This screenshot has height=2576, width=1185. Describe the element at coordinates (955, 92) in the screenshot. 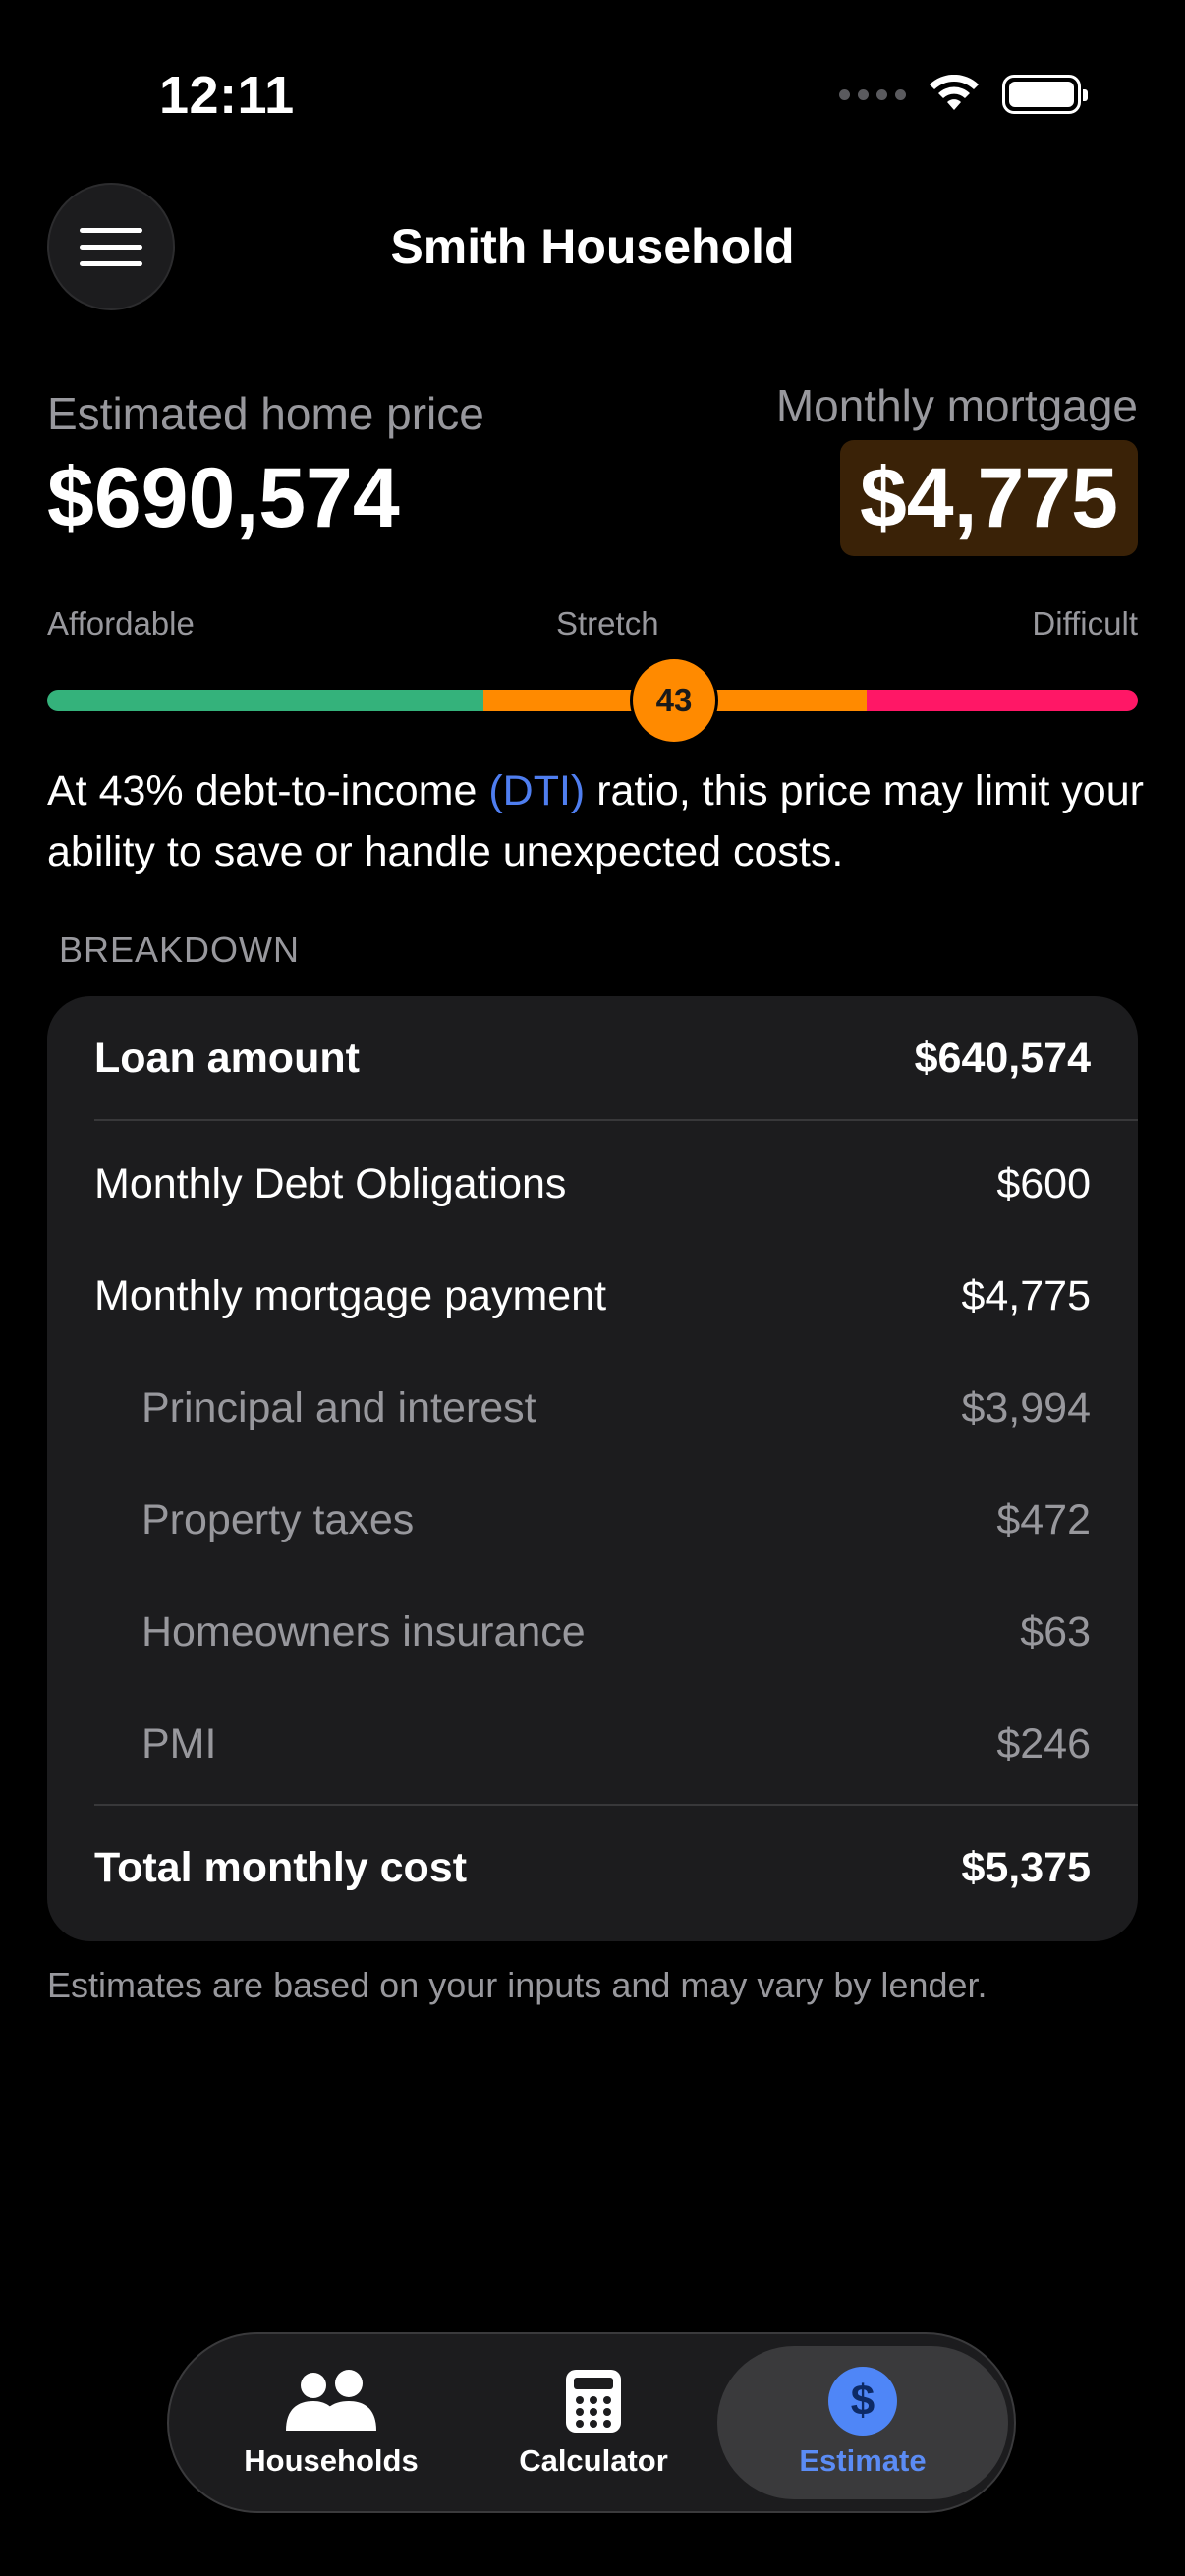

I see `wifi-icon` at that location.